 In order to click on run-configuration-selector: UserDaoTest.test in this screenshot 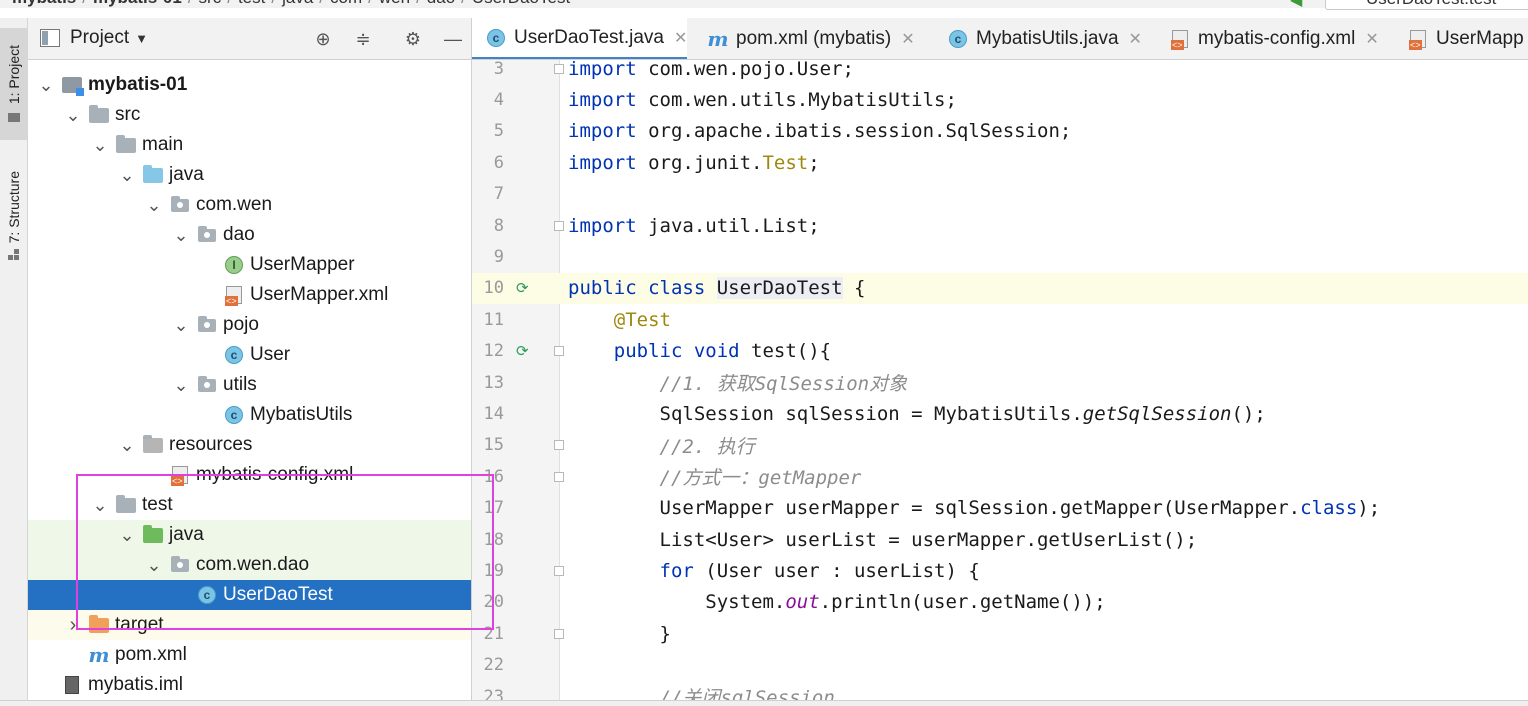, I will do `click(1426, 5)`.